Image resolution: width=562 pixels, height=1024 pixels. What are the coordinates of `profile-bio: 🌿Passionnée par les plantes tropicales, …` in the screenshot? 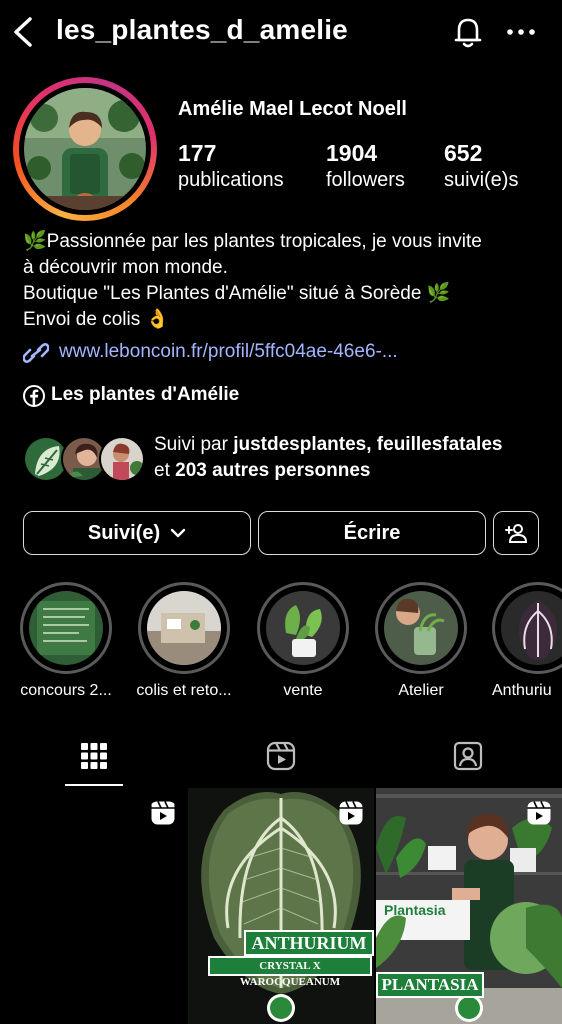 It's located at (283, 281).